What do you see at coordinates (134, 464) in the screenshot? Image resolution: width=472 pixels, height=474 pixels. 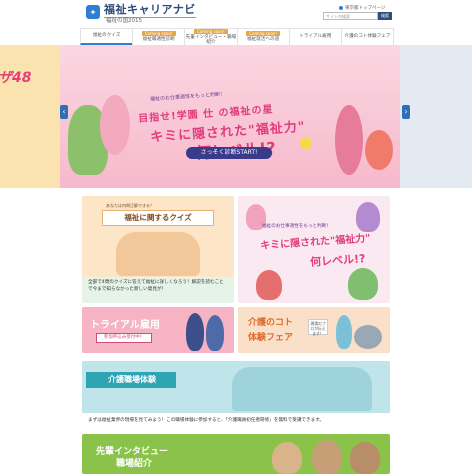 I see `interview-subtitle: 職場紹介` at bounding box center [134, 464].